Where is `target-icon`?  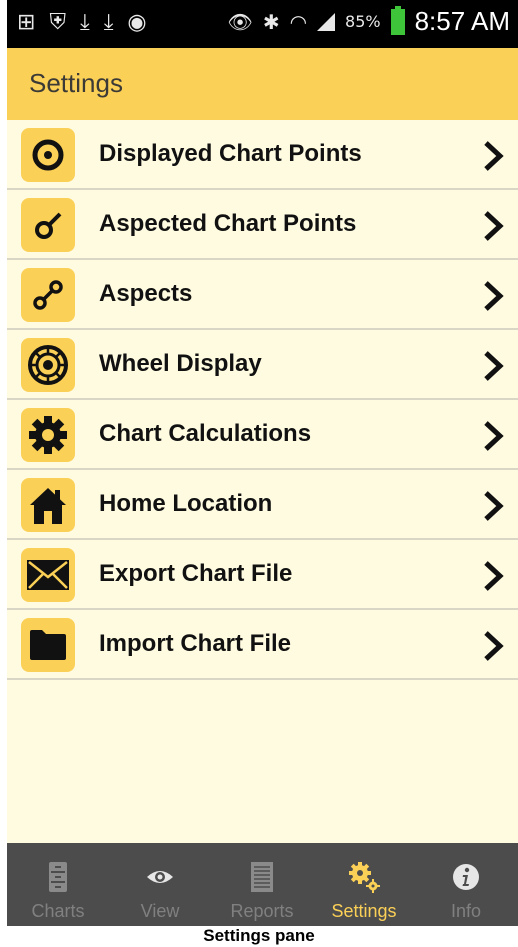 target-icon is located at coordinates (48, 155).